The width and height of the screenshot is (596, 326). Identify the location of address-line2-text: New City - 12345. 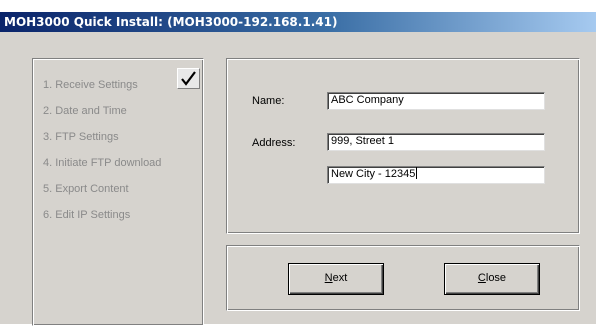
(373, 174).